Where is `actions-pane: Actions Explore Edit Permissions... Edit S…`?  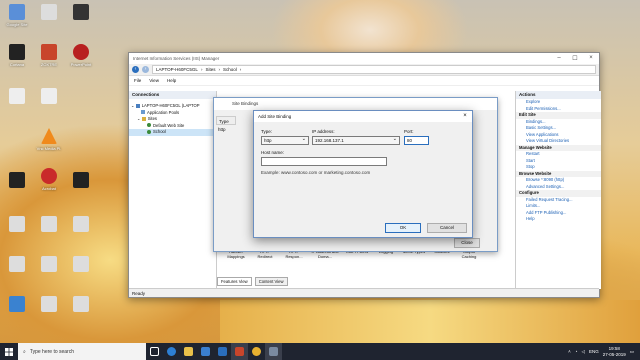 actions-pane: Actions Explore Edit Permissions... Edit S… is located at coordinates (558, 190).